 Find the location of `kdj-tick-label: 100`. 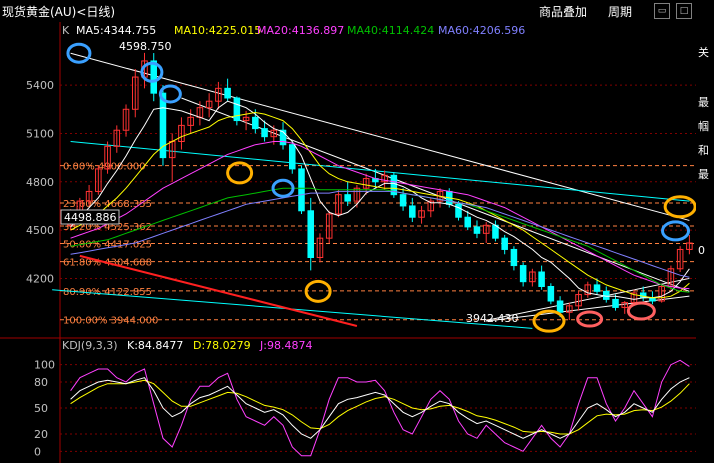

kdj-tick-label: 100 is located at coordinates (44, 365).